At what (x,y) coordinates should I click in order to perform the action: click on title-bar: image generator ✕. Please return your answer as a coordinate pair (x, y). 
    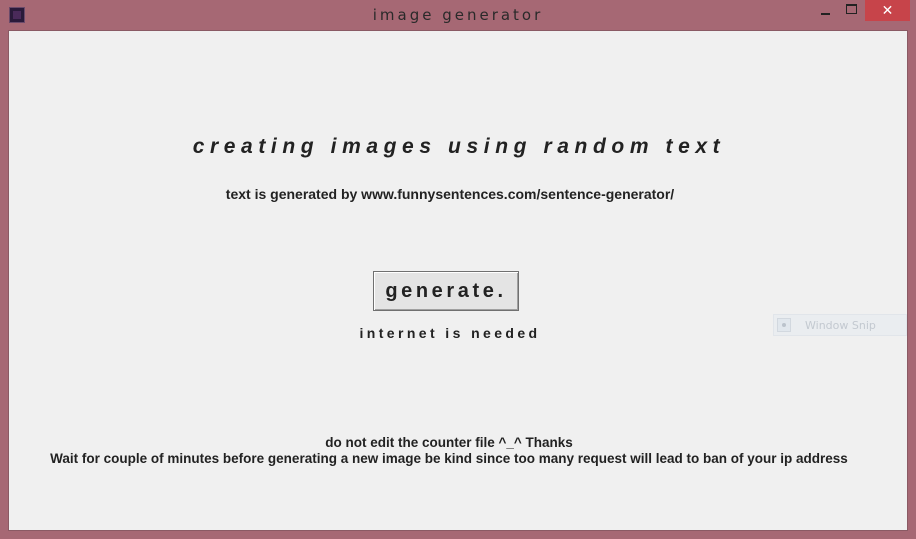
    Looking at the image, I should click on (458, 15).